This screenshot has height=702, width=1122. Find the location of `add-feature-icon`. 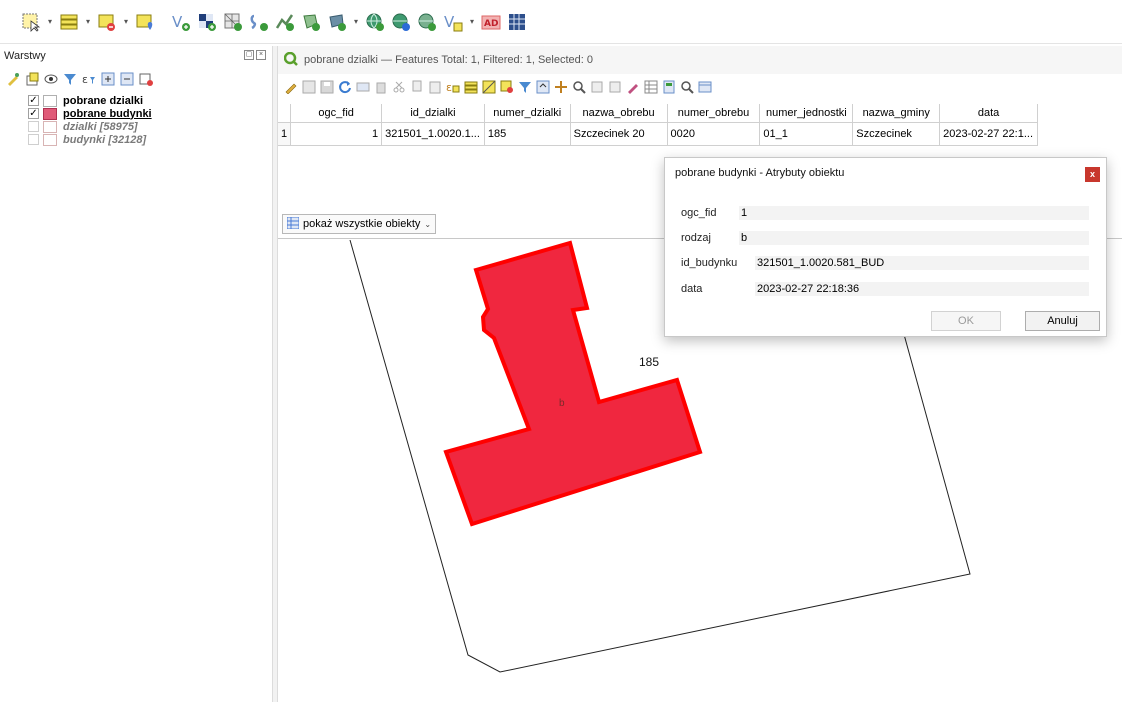

add-feature-icon is located at coordinates (363, 87).